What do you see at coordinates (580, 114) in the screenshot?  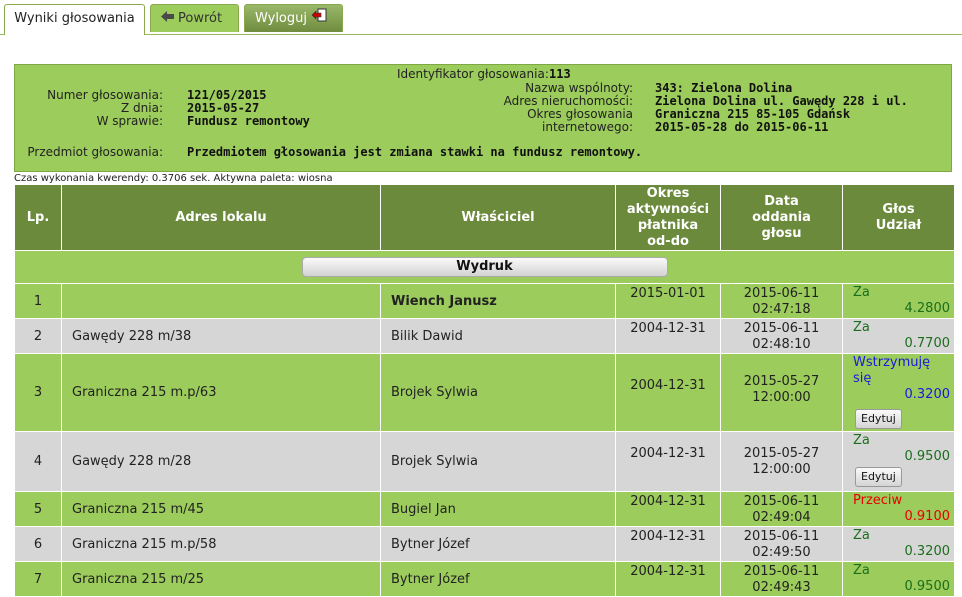 I see `period-label-1: Okres głosowania` at bounding box center [580, 114].